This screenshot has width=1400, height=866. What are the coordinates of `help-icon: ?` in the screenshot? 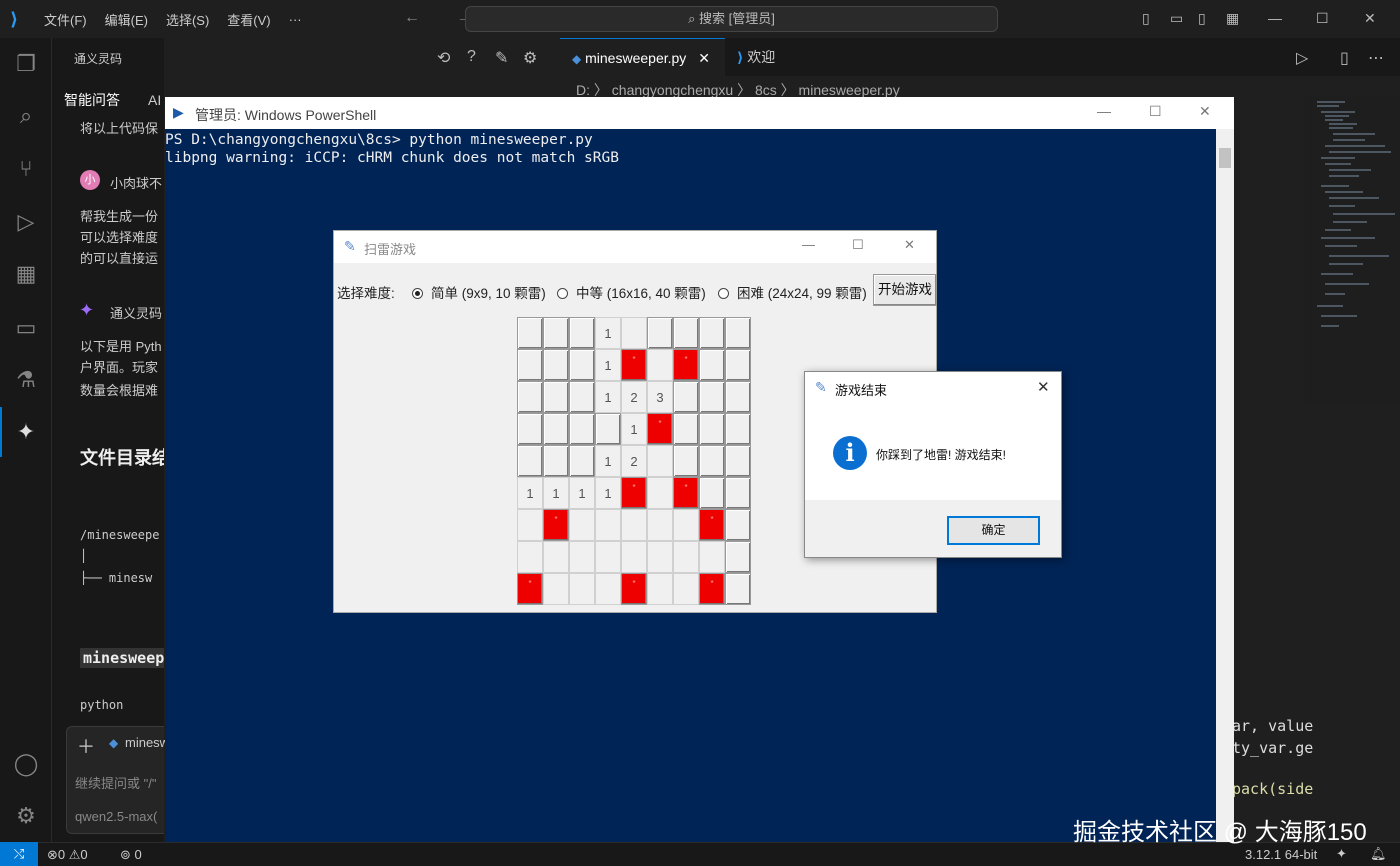 It's located at (471, 57).